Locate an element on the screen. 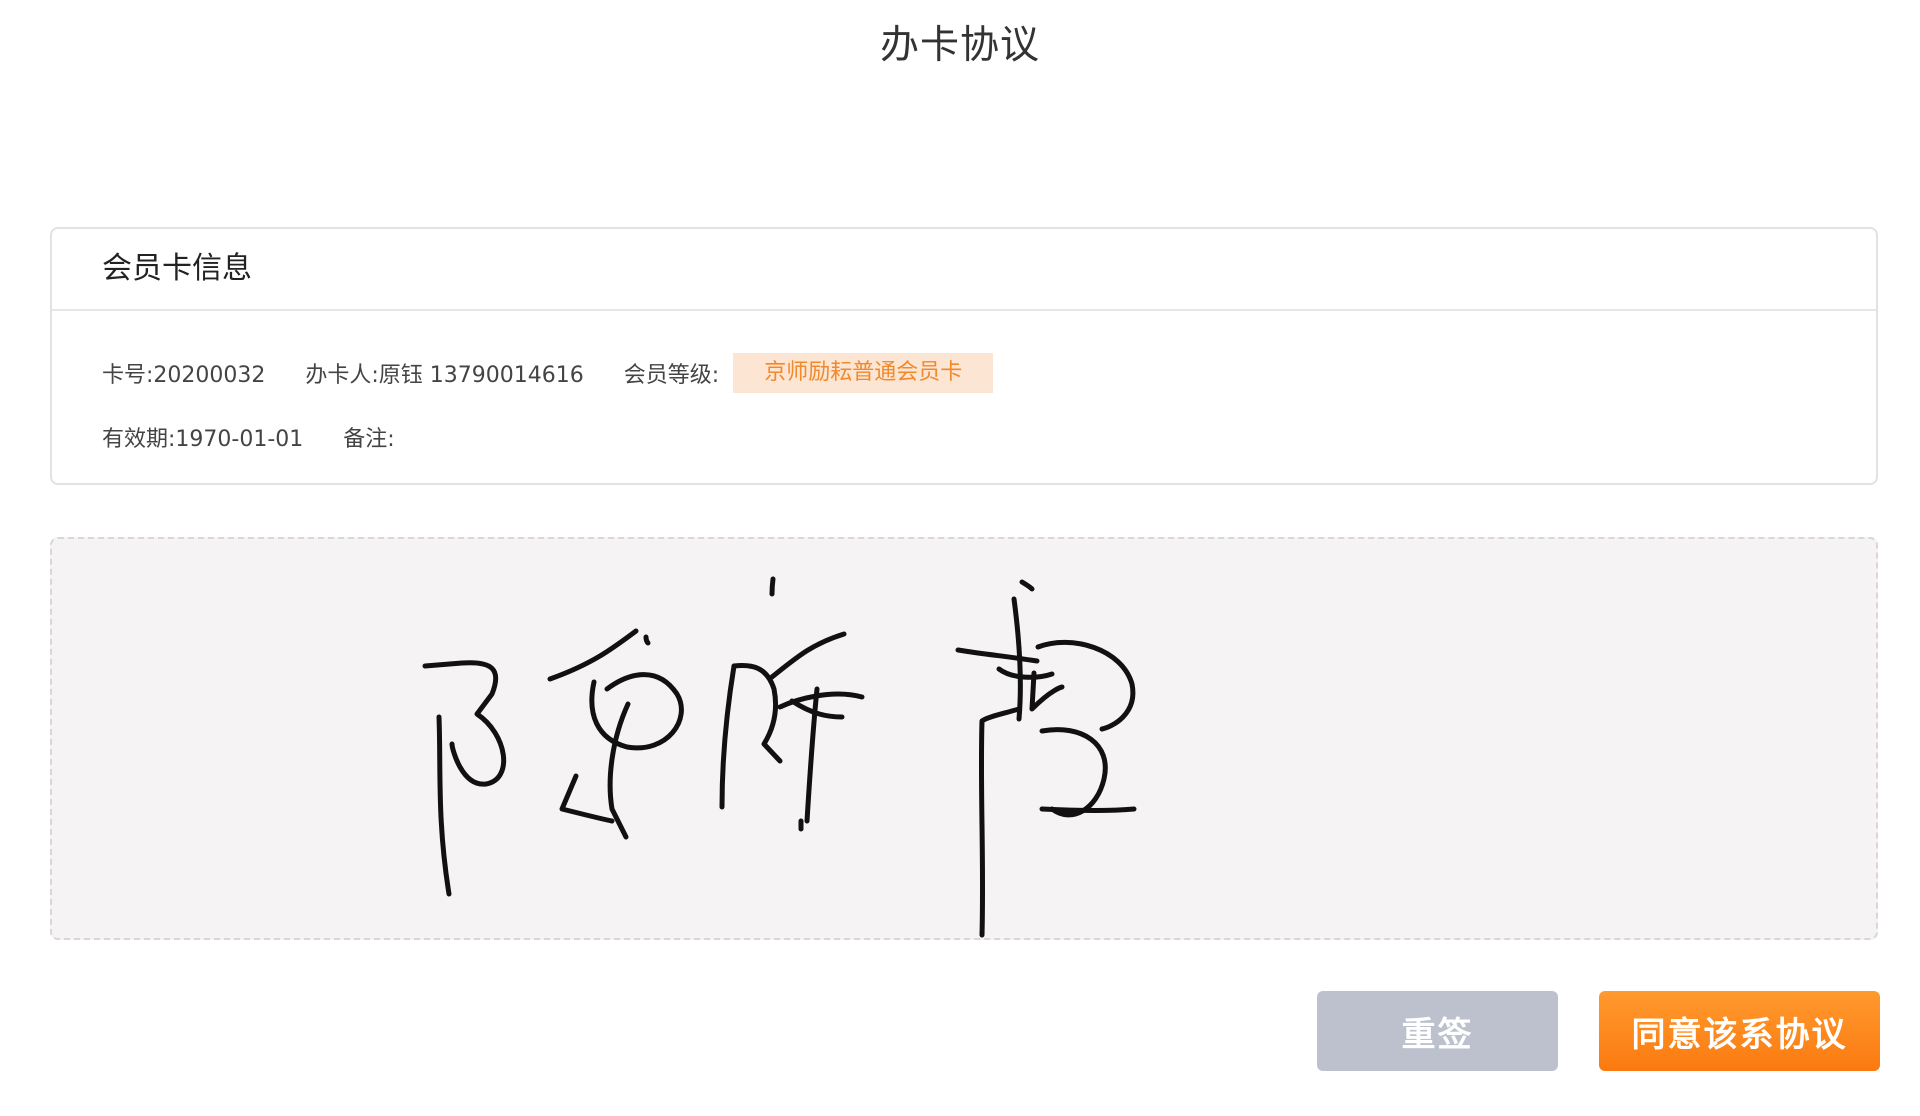  member-level: 会员等级: 京师励耘普通会员卡 is located at coordinates (808, 373).